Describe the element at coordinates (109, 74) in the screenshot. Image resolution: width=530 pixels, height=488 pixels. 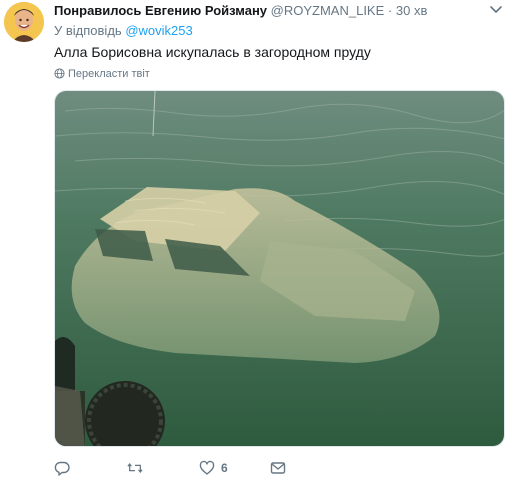
I see `translate-label: Перекласти твіт` at that location.